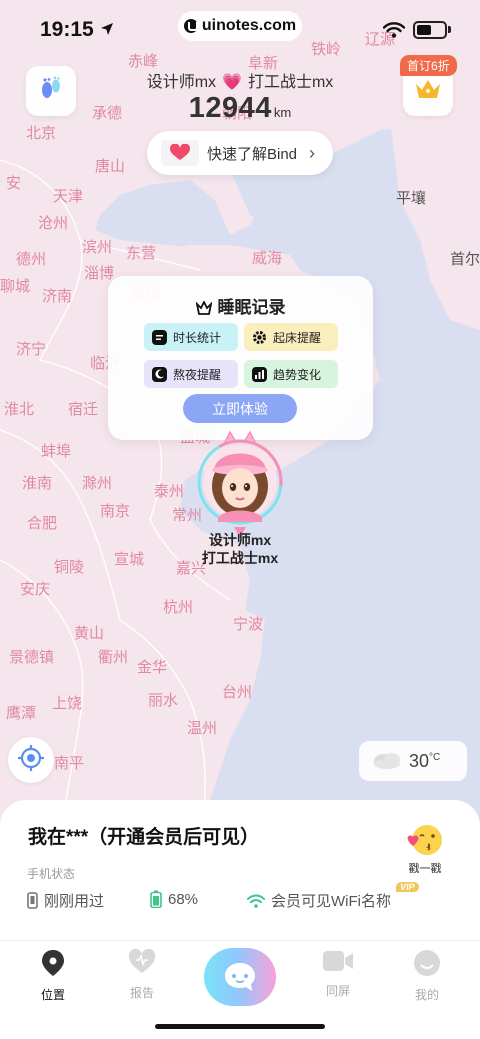  What do you see at coordinates (203, 309) in the screenshot?
I see `crown-icon` at bounding box center [203, 309].